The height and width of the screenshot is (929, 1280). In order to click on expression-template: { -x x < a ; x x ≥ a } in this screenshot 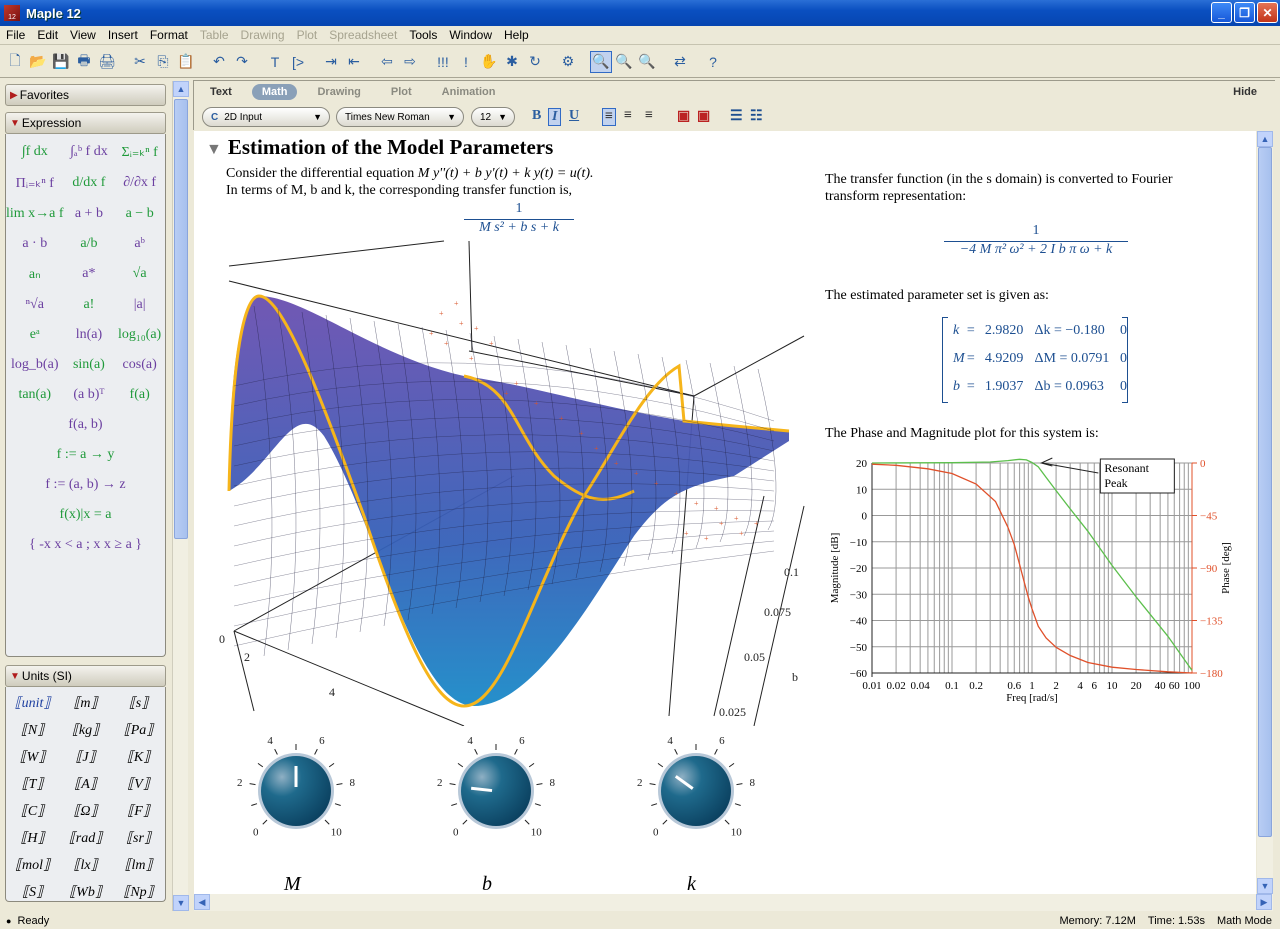, I will do `click(85, 545)`.